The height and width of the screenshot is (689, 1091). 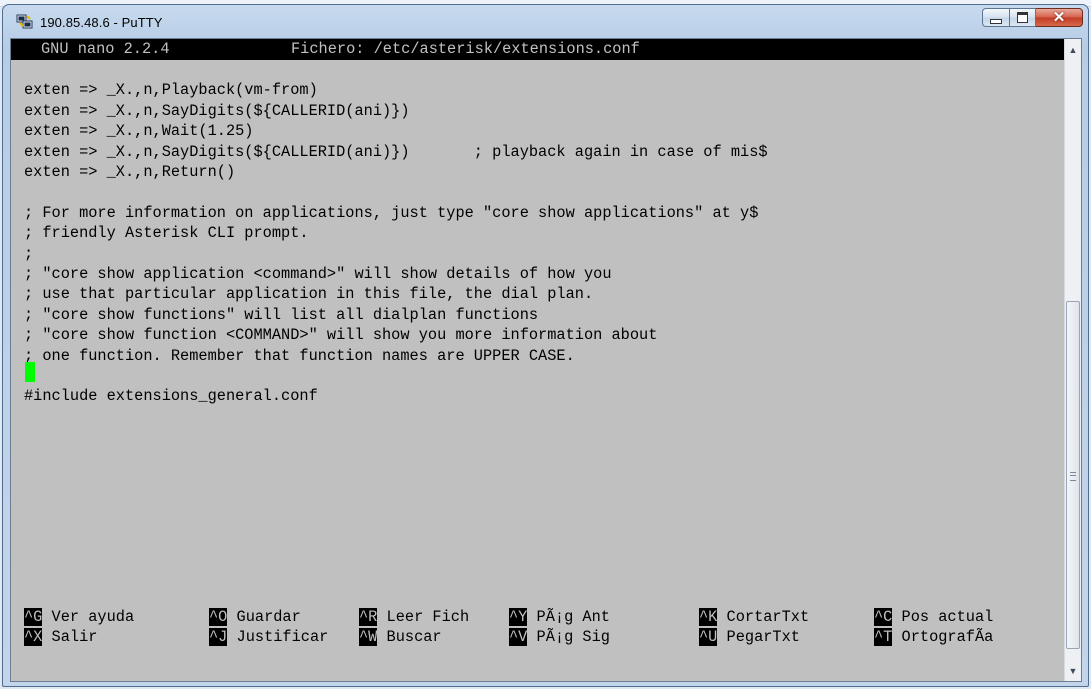 What do you see at coordinates (278, 637) in the screenshot?
I see `shortcut-label: Justificar` at bounding box center [278, 637].